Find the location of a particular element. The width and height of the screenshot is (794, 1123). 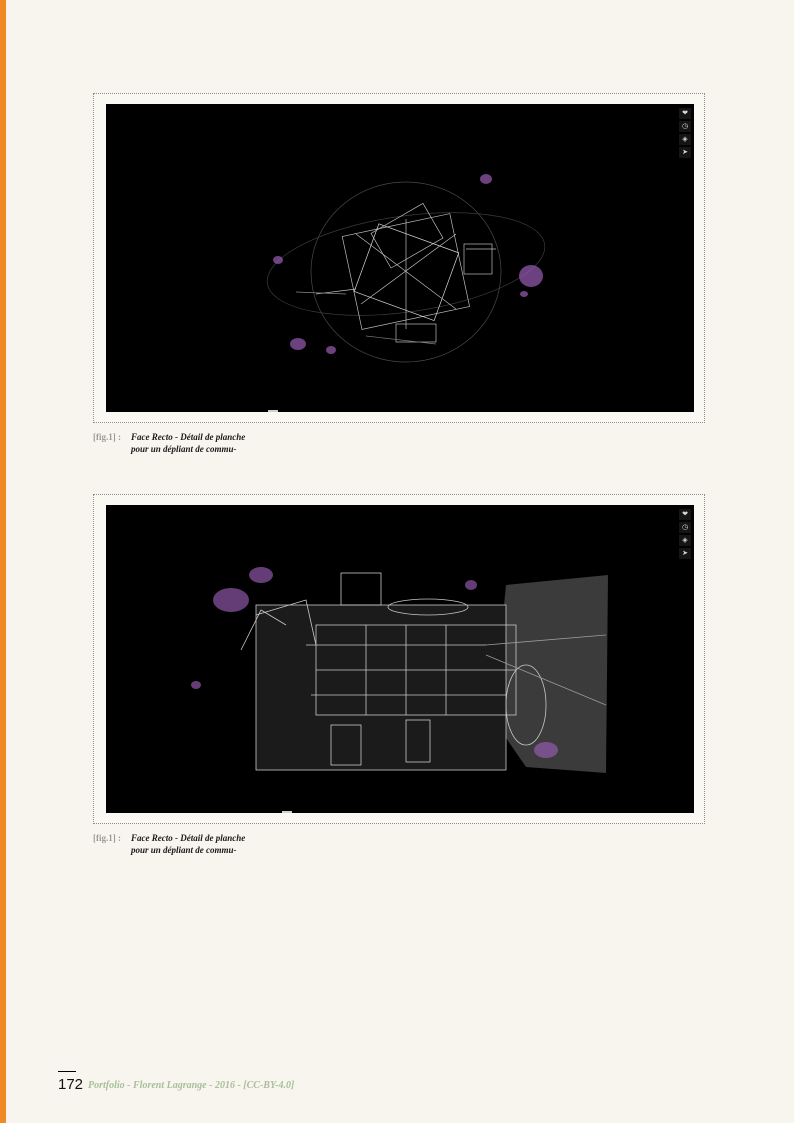

footer-rule is located at coordinates (67, 1071).